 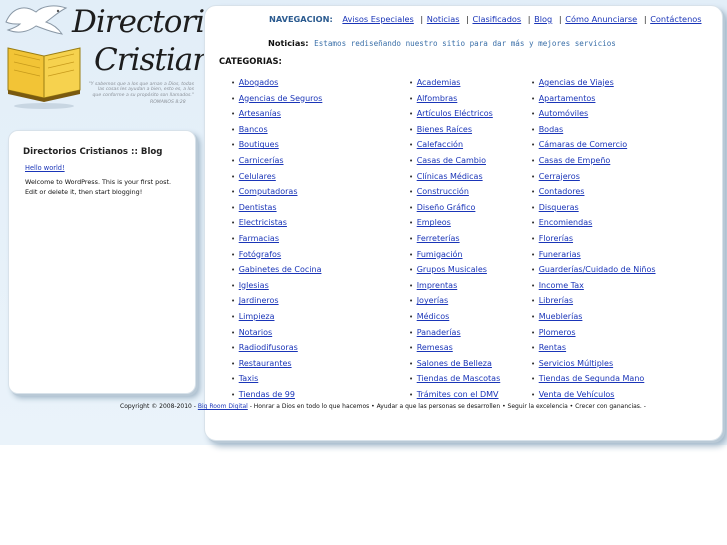 What do you see at coordinates (455, 113) in the screenshot?
I see `category-link: Artículos Eléctricos` at bounding box center [455, 113].